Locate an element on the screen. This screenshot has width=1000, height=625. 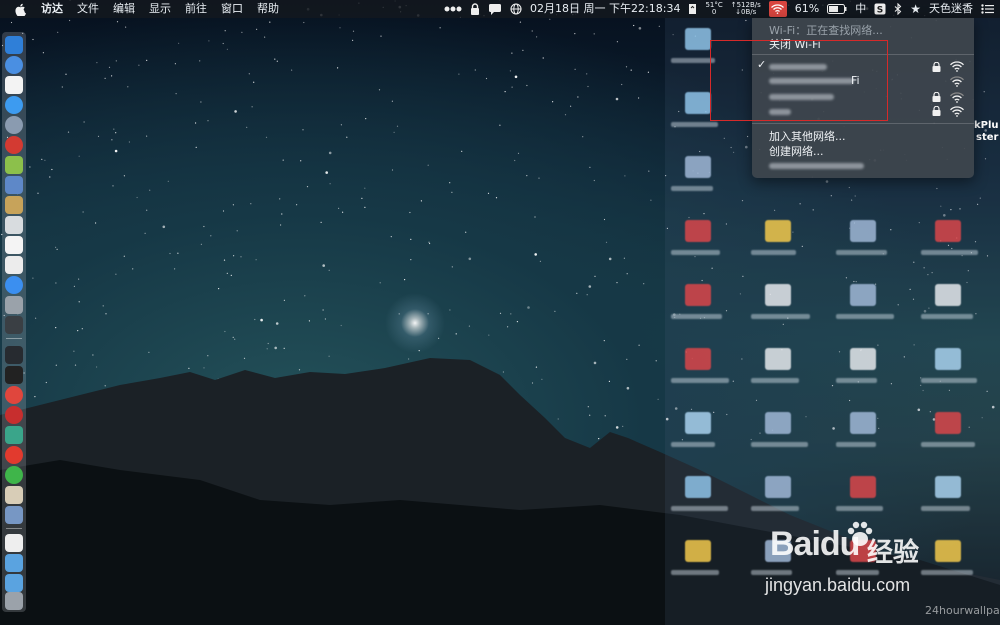
battery-percent: 61% is located at coordinates (807, 9).